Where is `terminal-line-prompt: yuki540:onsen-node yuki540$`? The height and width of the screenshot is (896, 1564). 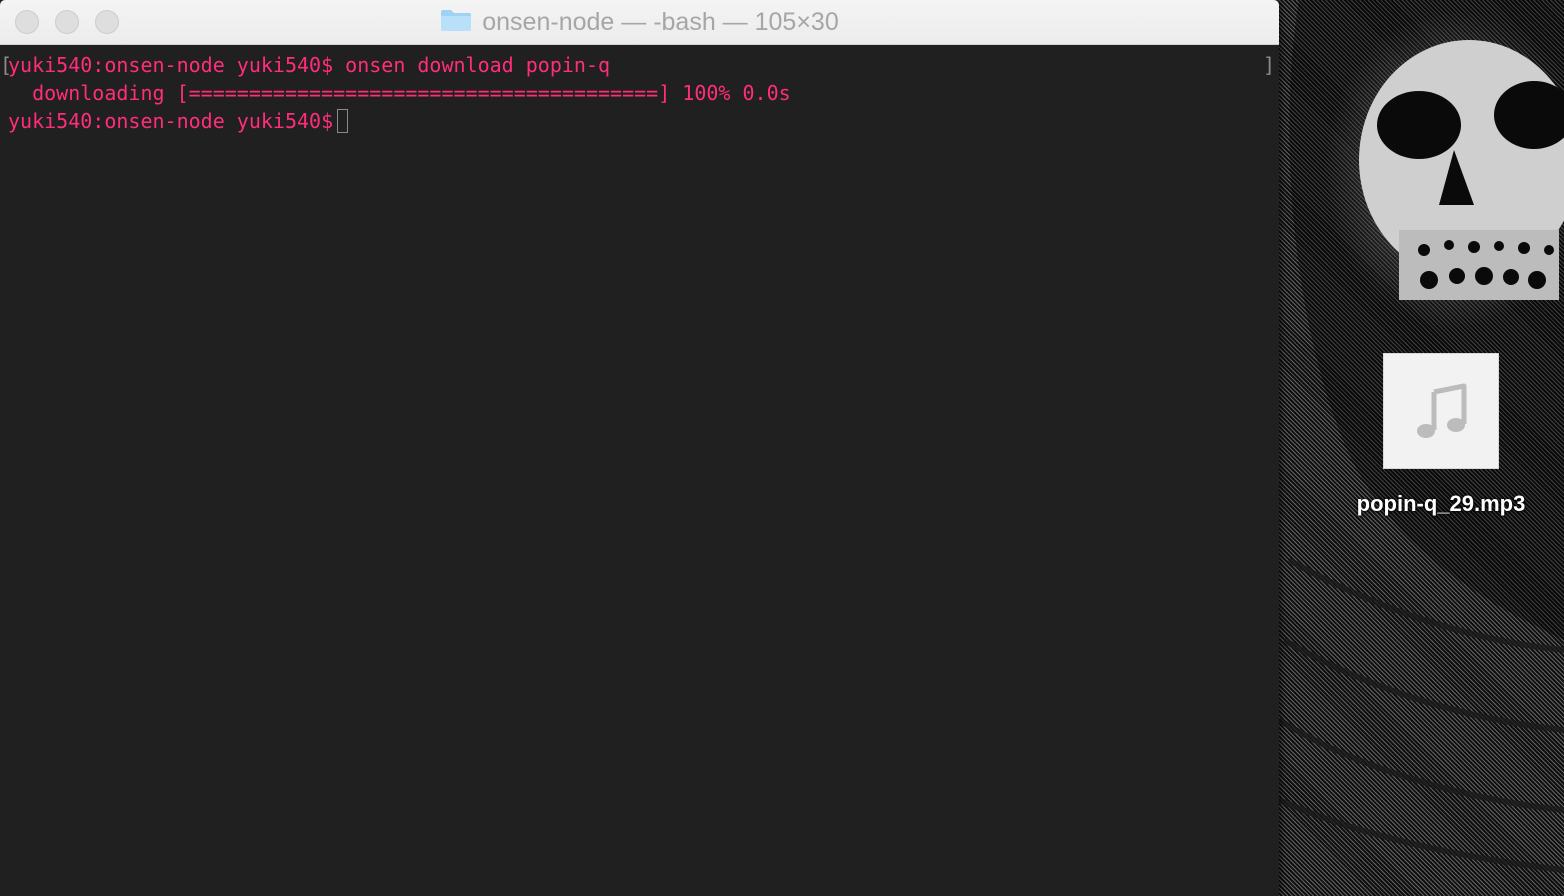 terminal-line-prompt: yuki540:onsen-node yuki540$ is located at coordinates (639, 121).